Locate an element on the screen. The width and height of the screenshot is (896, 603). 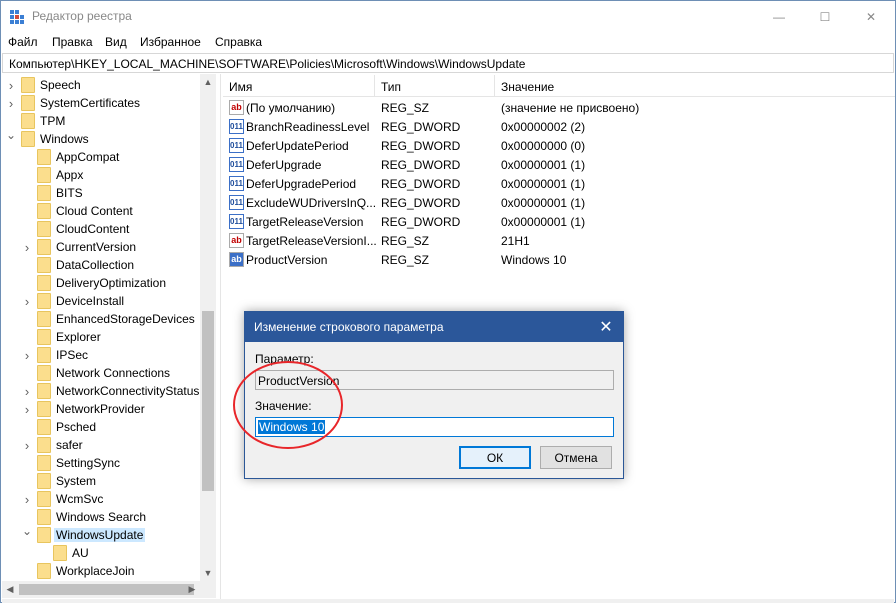
maximize-button: ☐ is located at coordinates (825, 16).